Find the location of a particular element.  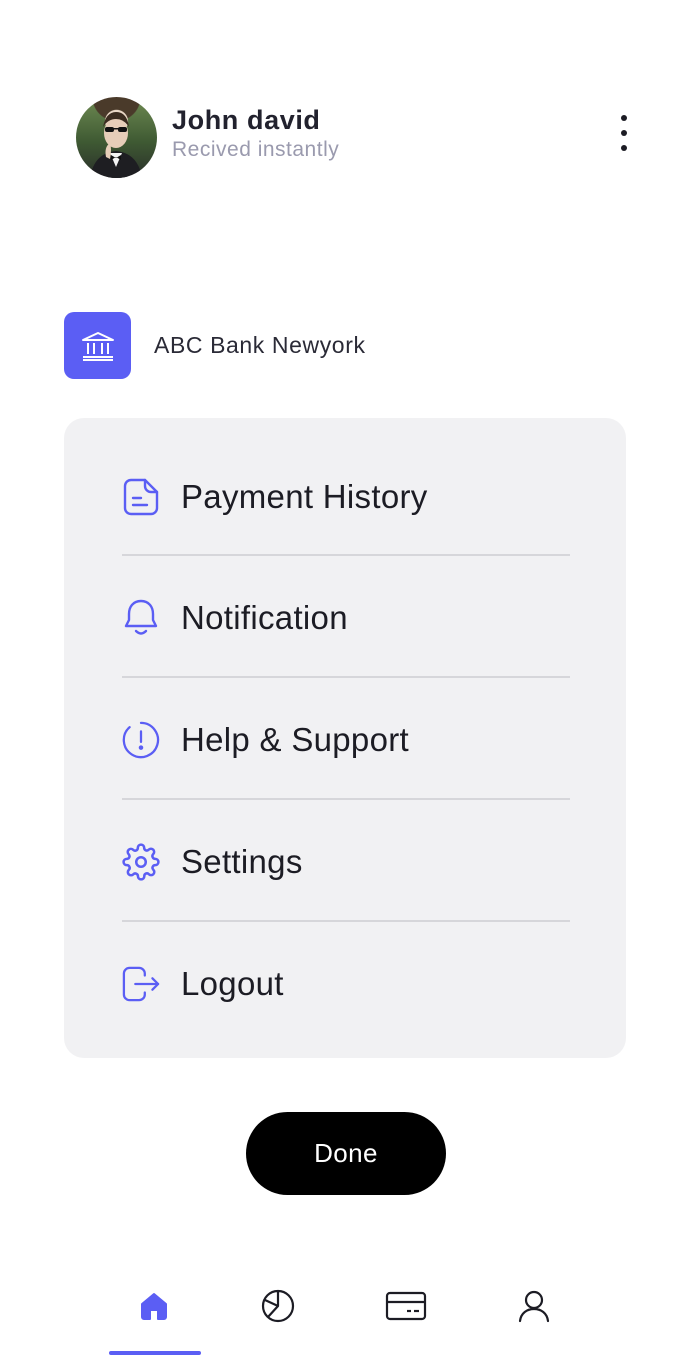

user-name: John david is located at coordinates (246, 120).